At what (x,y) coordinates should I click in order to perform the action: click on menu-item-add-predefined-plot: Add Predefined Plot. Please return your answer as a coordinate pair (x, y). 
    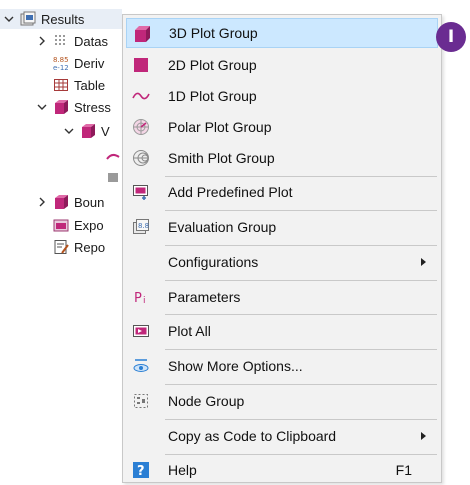
    Looking at the image, I should click on (282, 192).